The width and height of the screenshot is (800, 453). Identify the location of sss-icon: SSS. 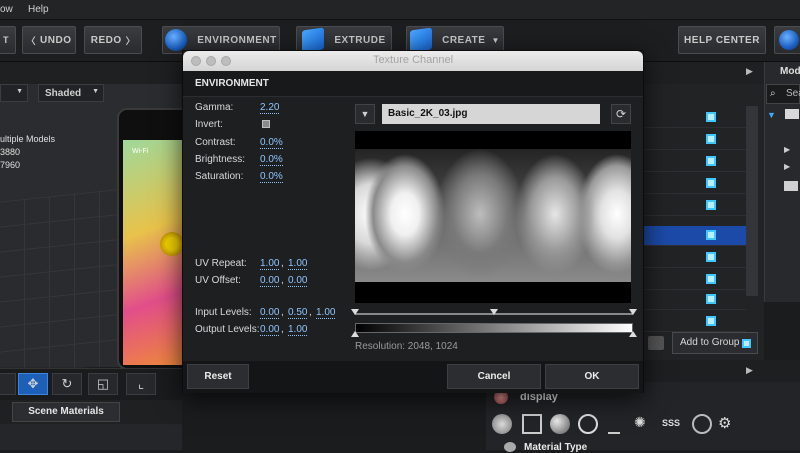
(672, 428).